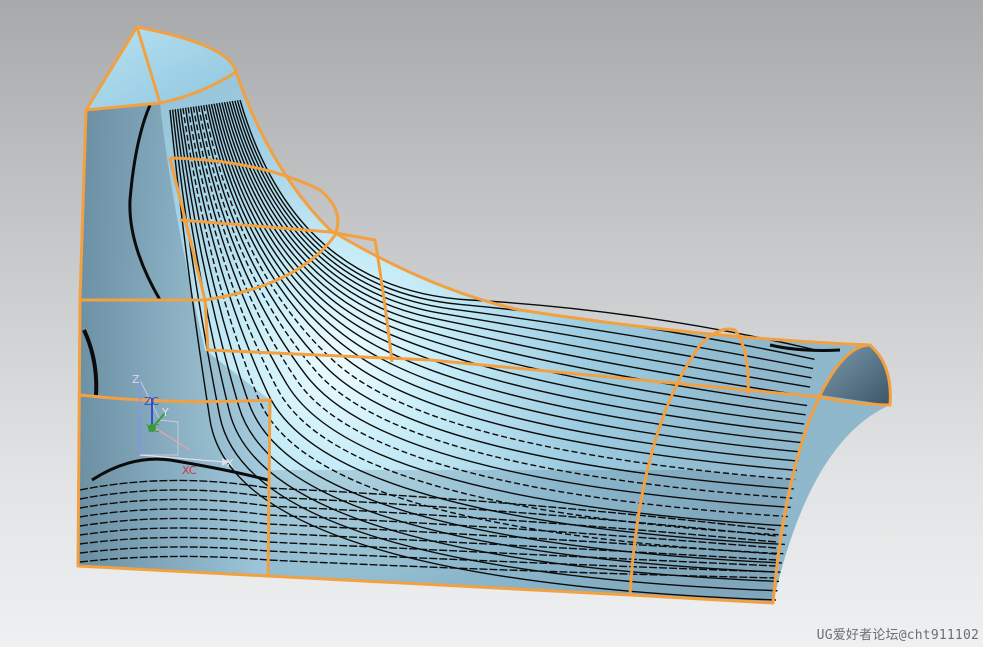  What do you see at coordinates (136, 379) in the screenshot?
I see `z-label: Z` at bounding box center [136, 379].